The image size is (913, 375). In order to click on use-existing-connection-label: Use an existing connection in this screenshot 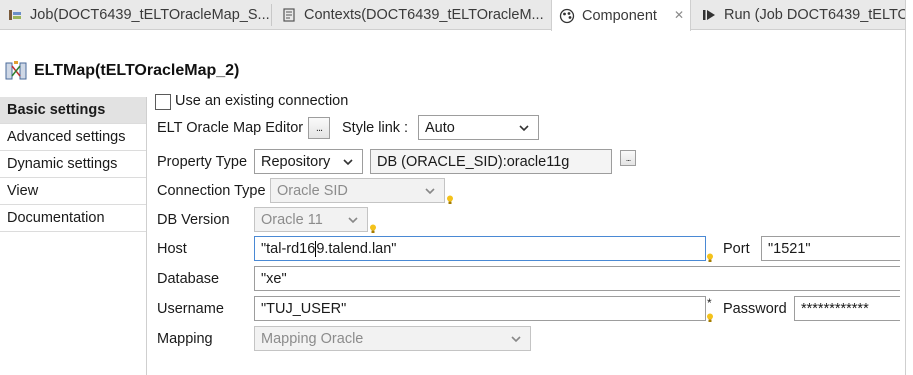, I will do `click(262, 101)`.